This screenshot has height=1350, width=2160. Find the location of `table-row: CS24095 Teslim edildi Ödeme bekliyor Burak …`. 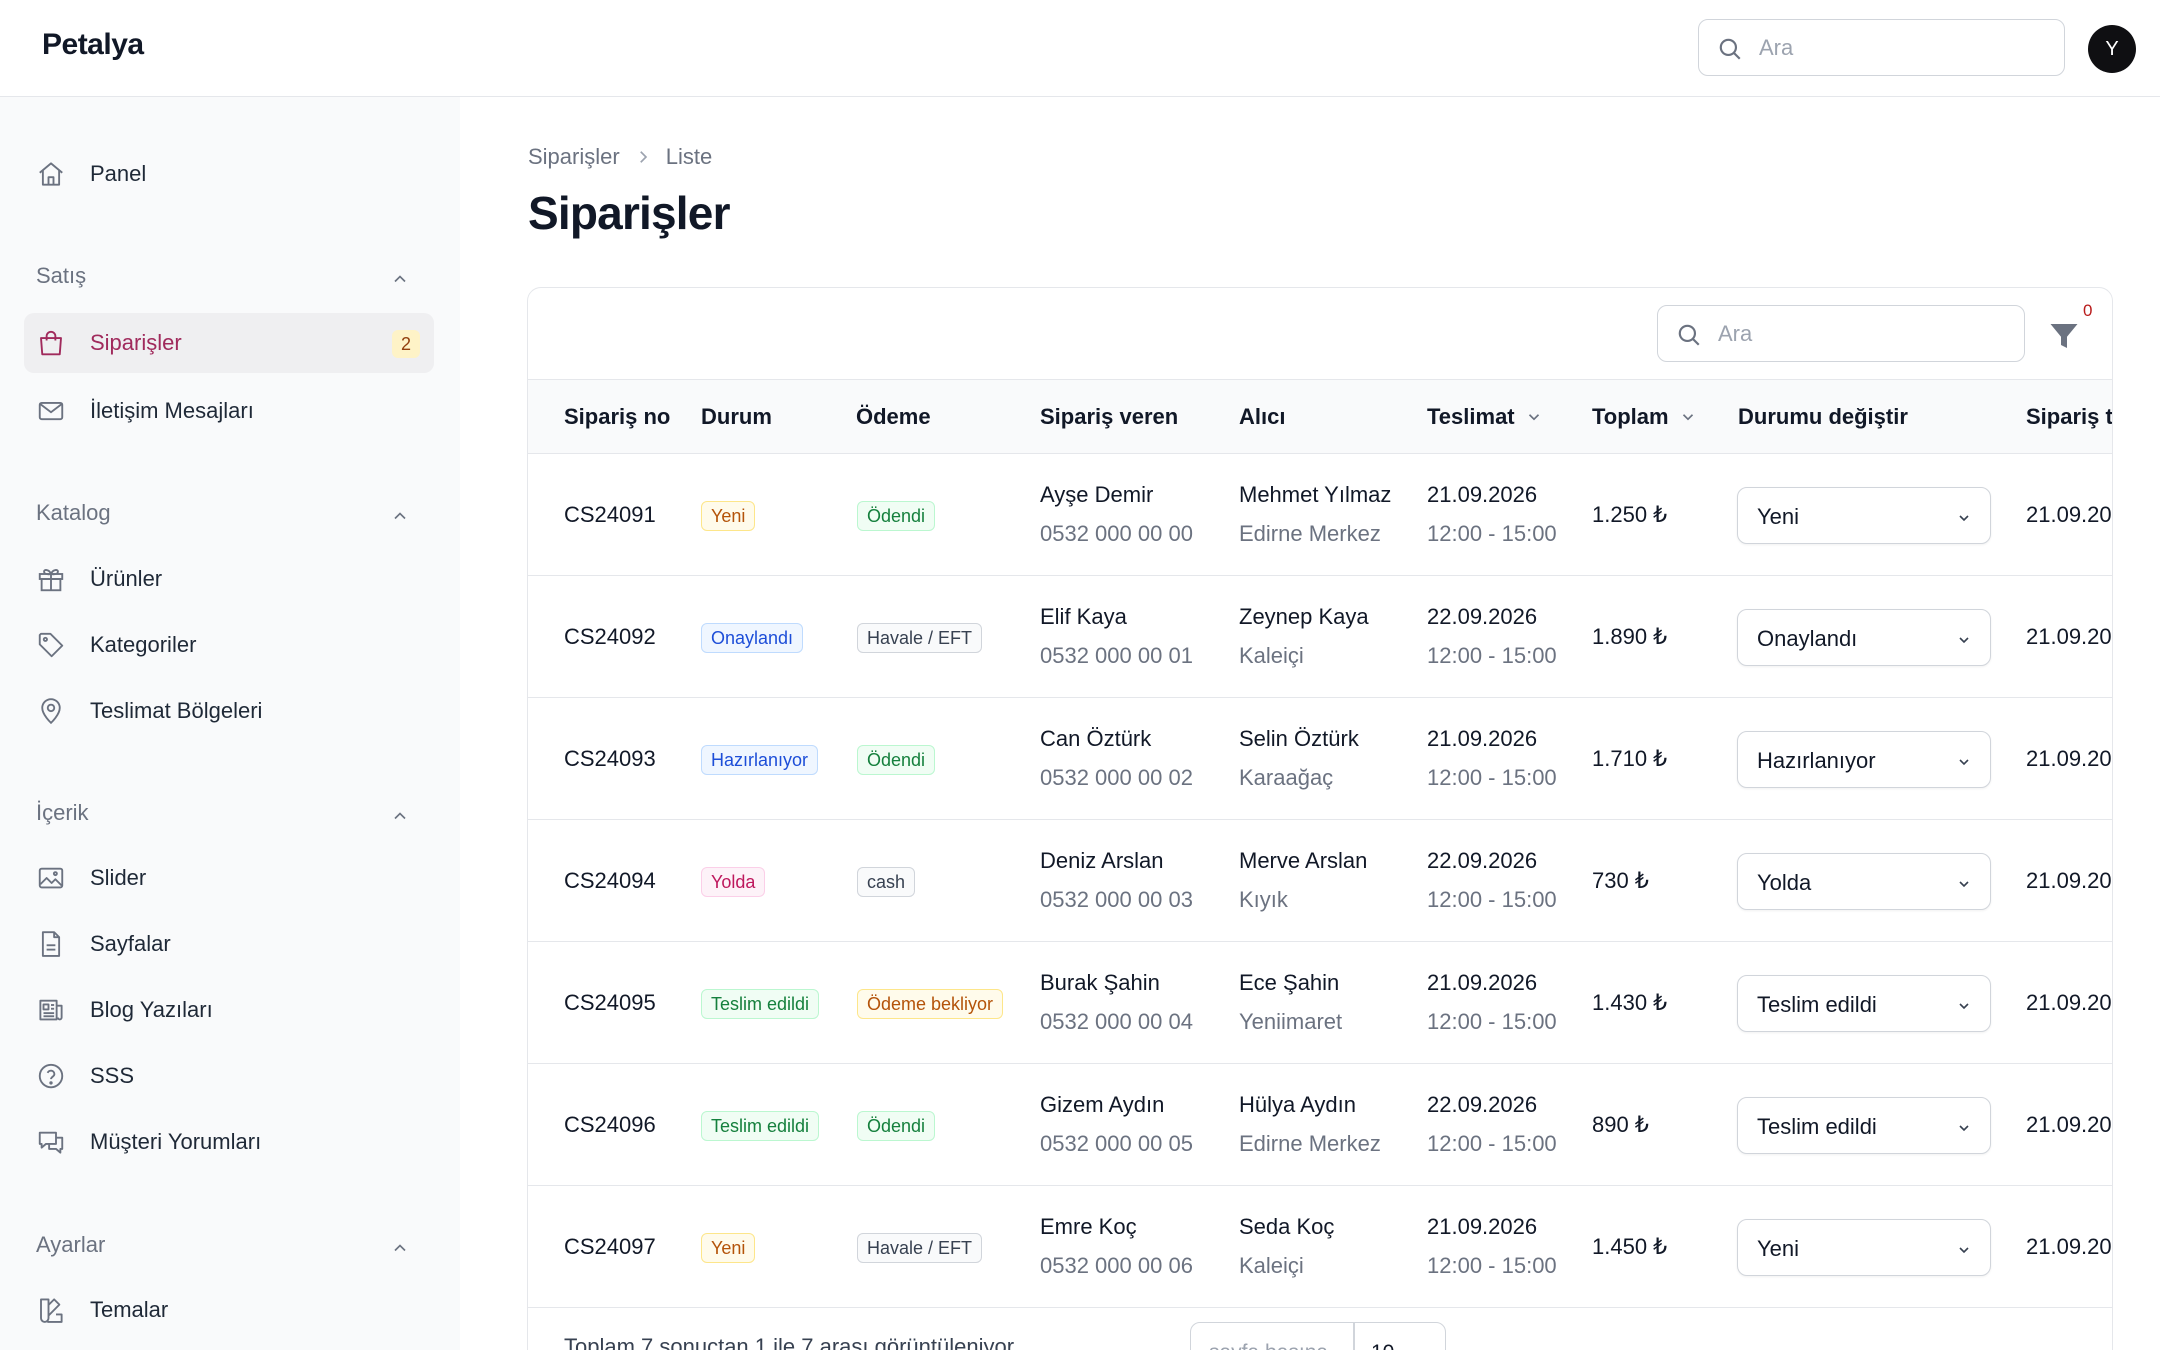

table-row: CS24095 Teslim edildi Ödeme bekliyor Burak … is located at coordinates (1320, 1003).